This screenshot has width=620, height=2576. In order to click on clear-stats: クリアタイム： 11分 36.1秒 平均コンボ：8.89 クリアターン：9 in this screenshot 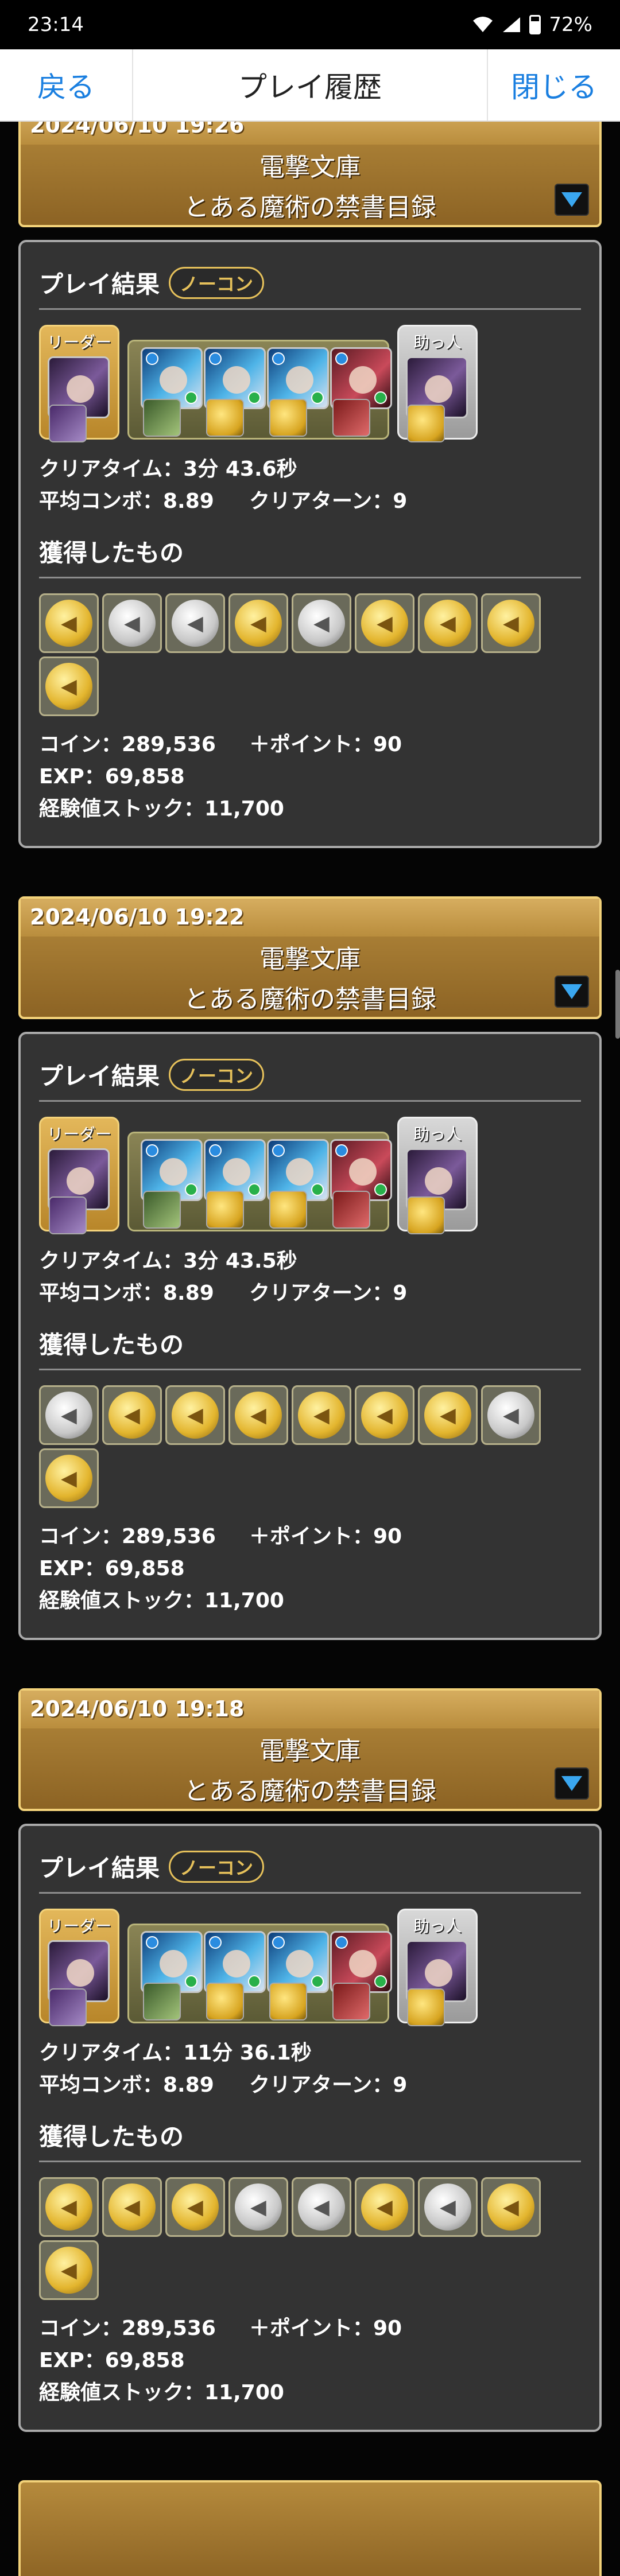, I will do `click(310, 2069)`.